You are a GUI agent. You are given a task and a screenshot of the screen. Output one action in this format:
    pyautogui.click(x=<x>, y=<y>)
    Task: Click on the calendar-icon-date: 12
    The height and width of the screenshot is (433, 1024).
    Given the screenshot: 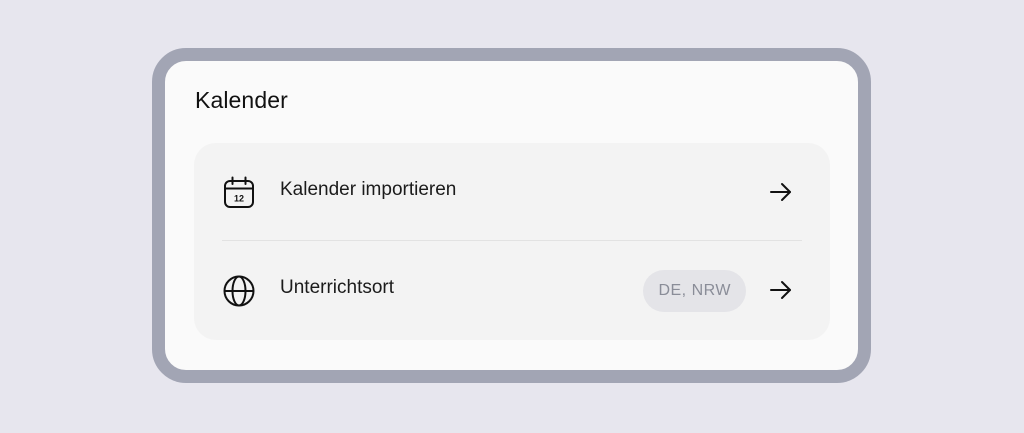 What is the action you would take?
    pyautogui.click(x=239, y=199)
    